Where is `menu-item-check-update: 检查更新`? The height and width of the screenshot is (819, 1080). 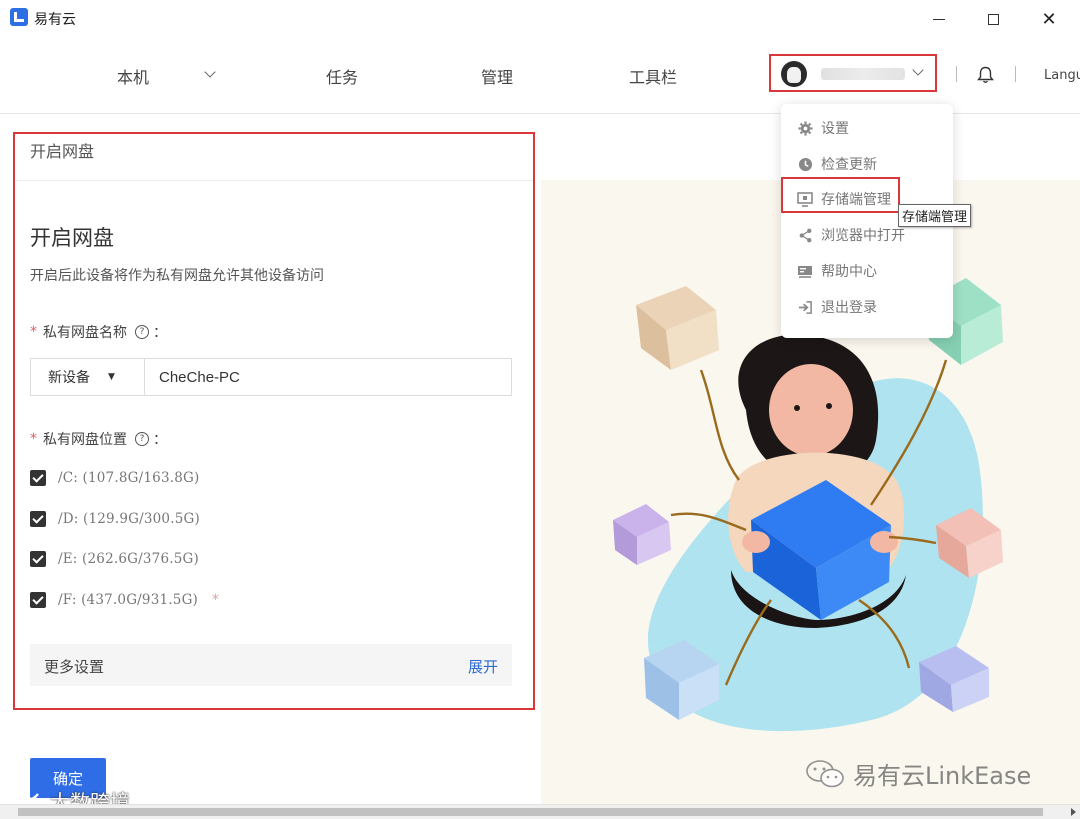
menu-item-check-update: 检查更新 is located at coordinates (837, 164).